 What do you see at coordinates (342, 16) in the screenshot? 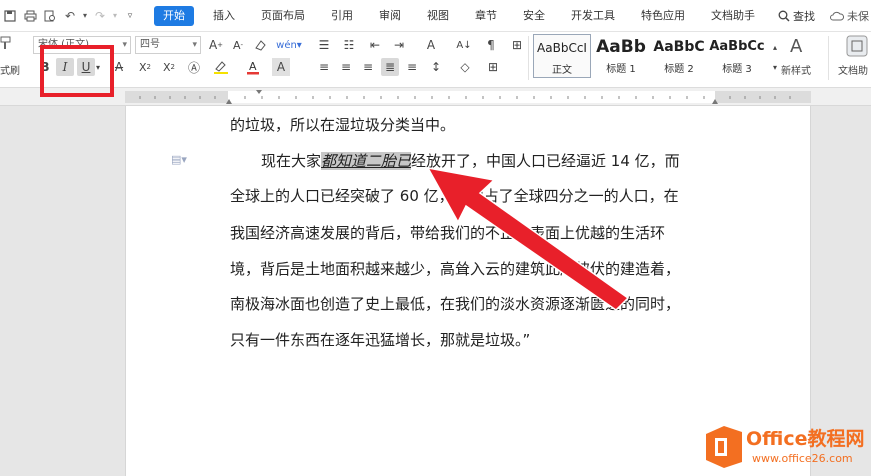
I see `tab-references: 引用` at bounding box center [342, 16].